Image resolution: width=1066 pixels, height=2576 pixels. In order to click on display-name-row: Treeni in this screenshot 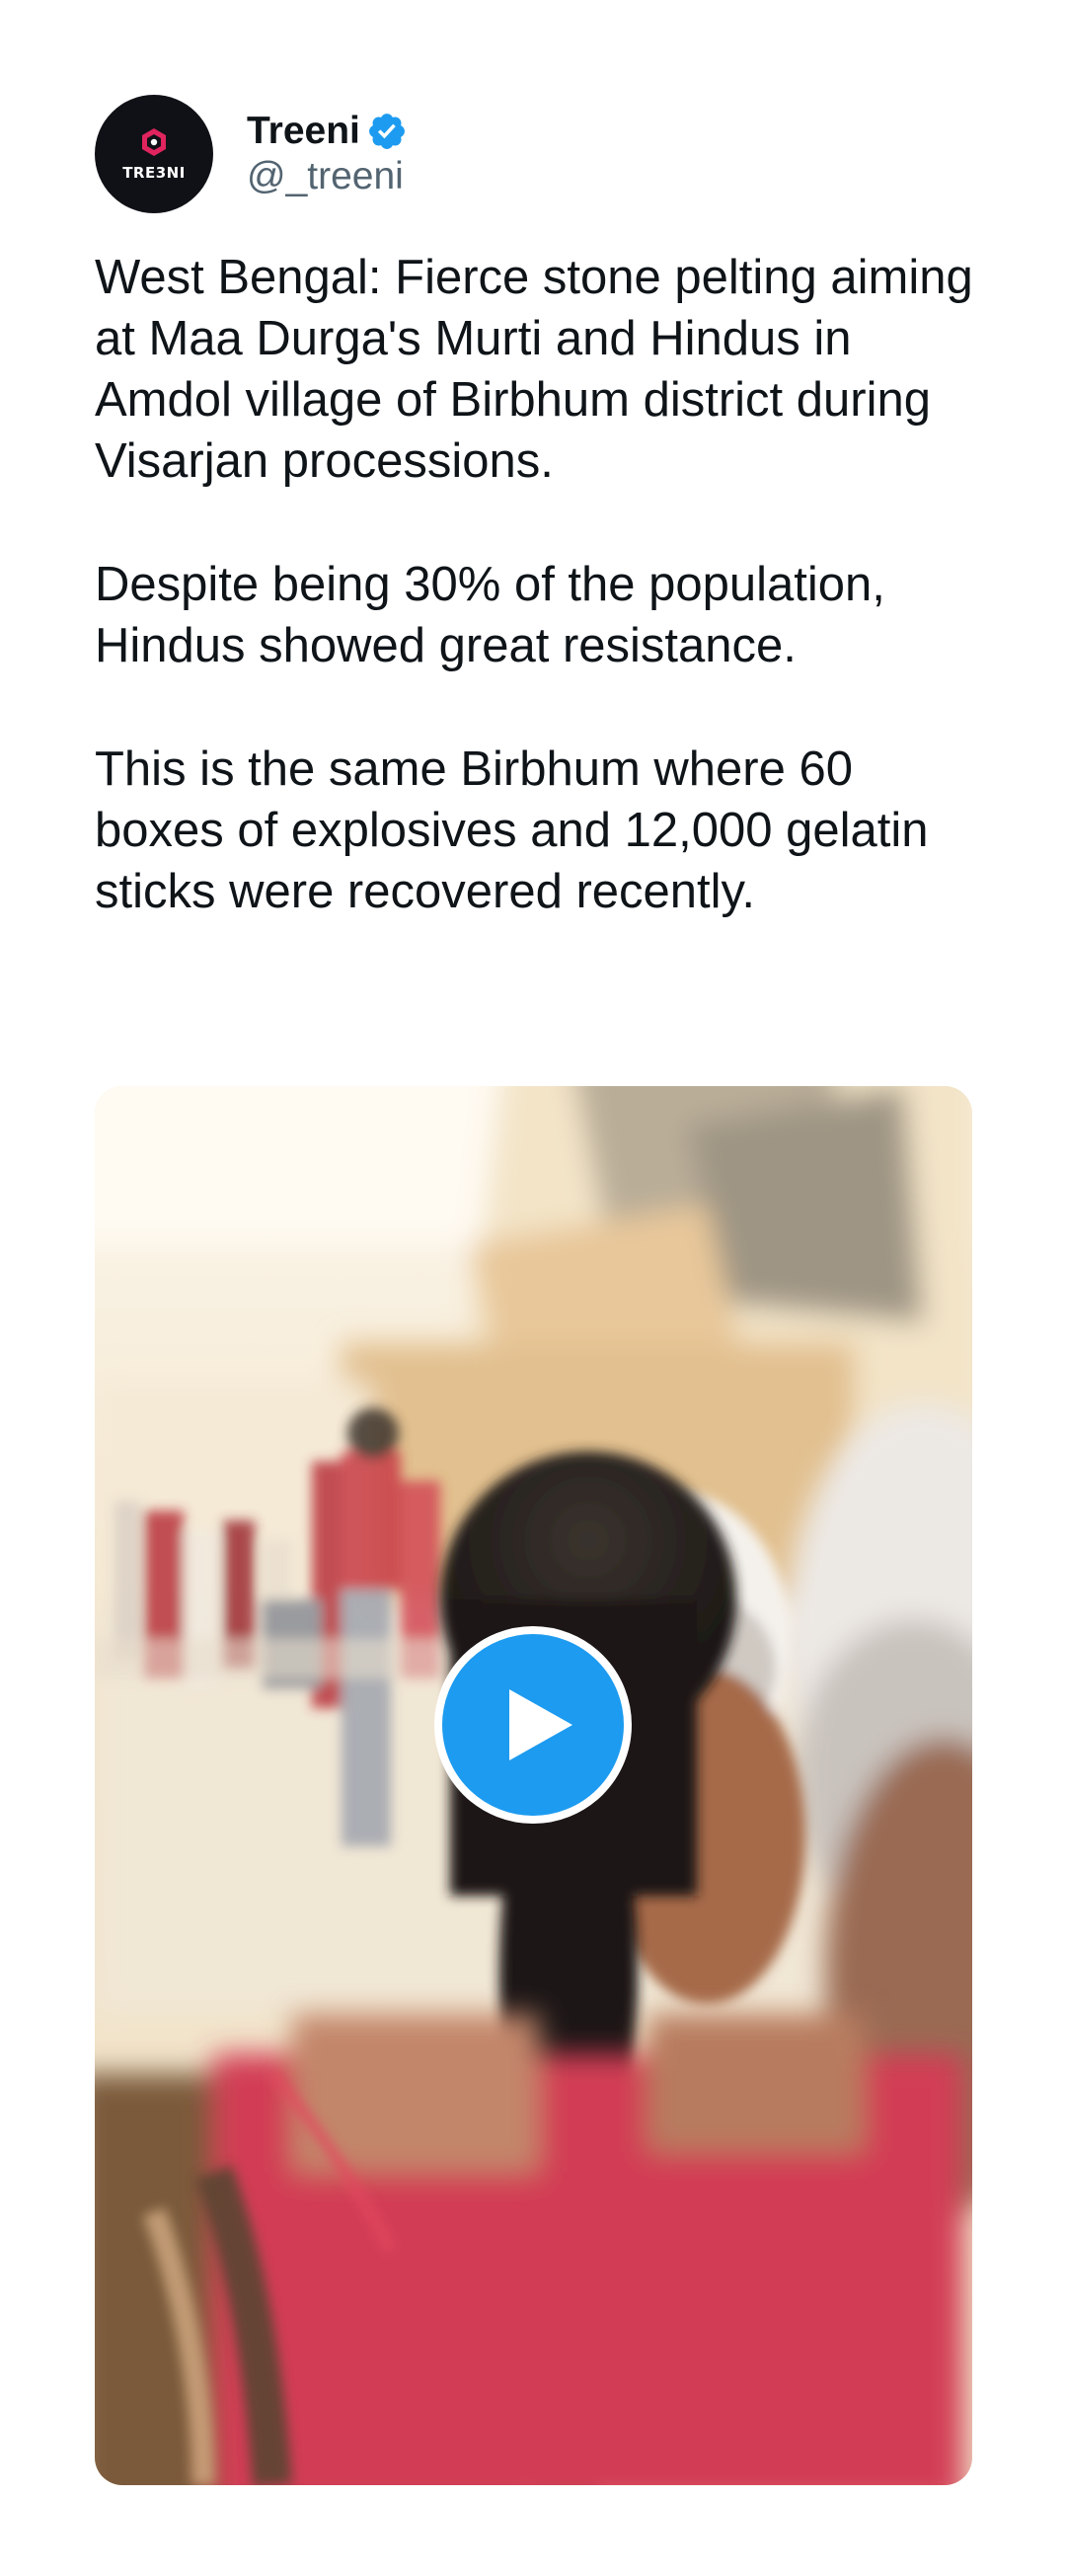, I will do `click(327, 131)`.